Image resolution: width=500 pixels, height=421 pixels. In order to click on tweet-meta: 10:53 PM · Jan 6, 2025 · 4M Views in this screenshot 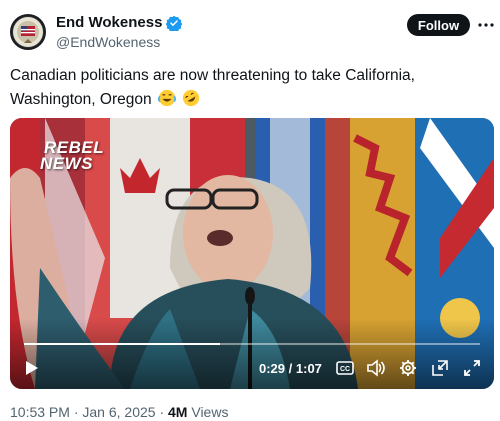, I will do `click(119, 412)`.